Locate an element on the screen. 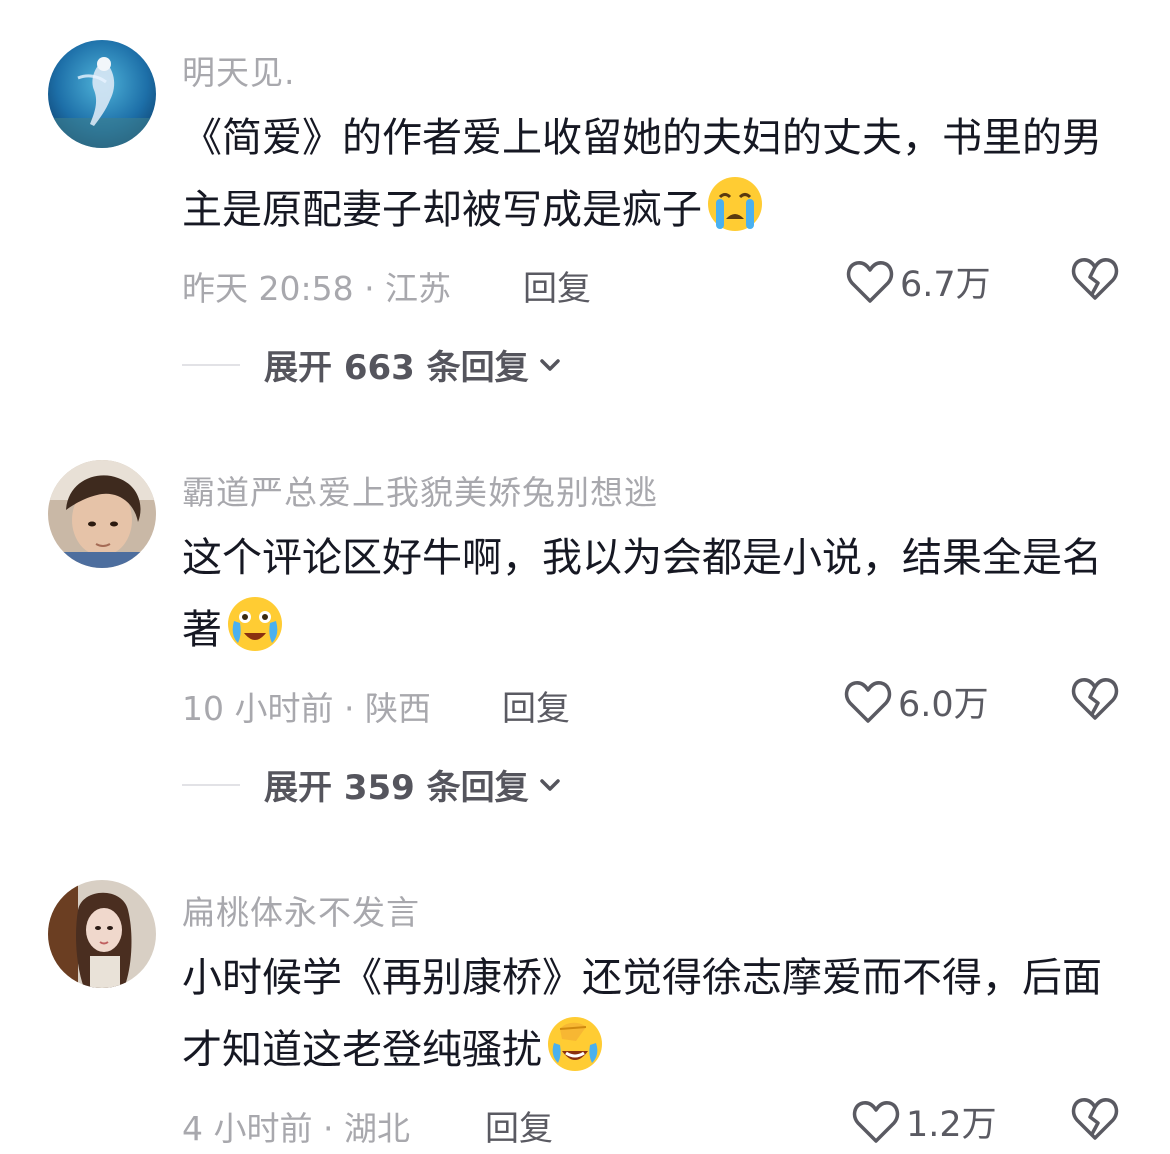 The height and width of the screenshot is (1154, 1170). username: 明天见. is located at coordinates (239, 70).